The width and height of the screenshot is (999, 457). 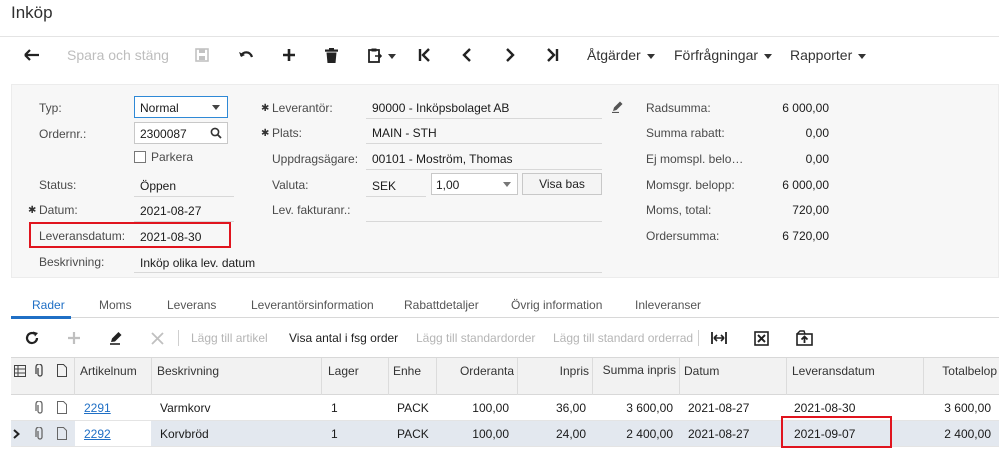 What do you see at coordinates (16, 434) in the screenshot?
I see `chevron-right-icon` at bounding box center [16, 434].